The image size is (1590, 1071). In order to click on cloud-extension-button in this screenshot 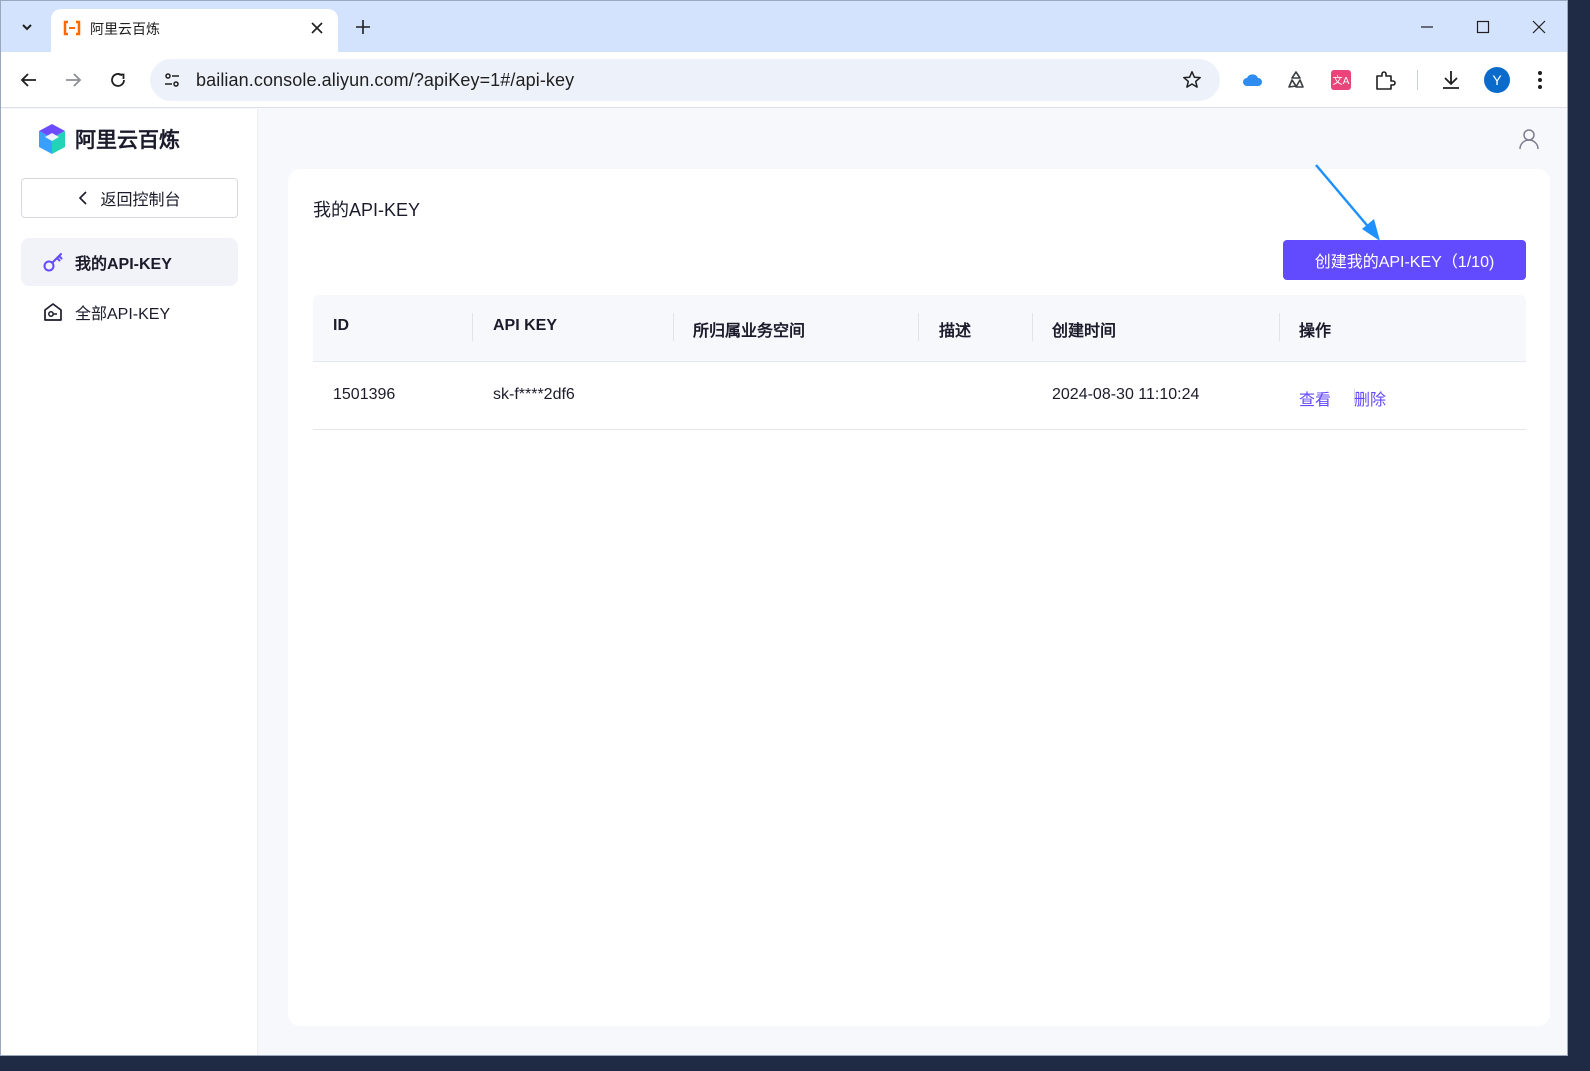, I will do `click(1252, 80)`.